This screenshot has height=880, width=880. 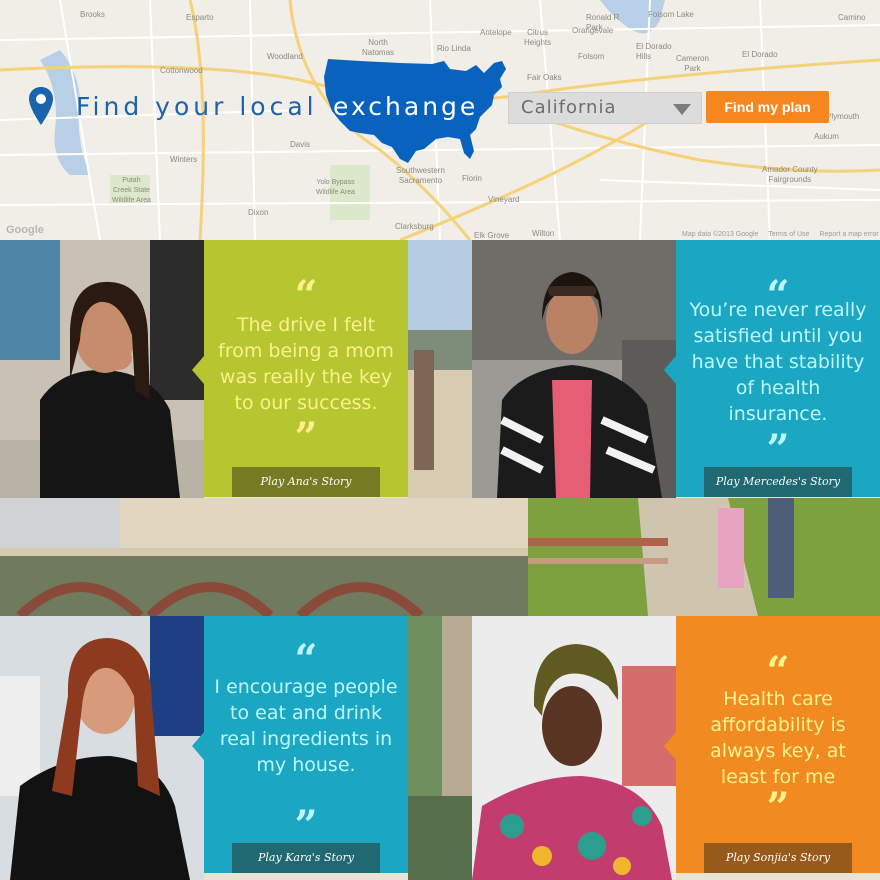 I want to click on map-label-antelope: Antelope, so click(x=496, y=32).